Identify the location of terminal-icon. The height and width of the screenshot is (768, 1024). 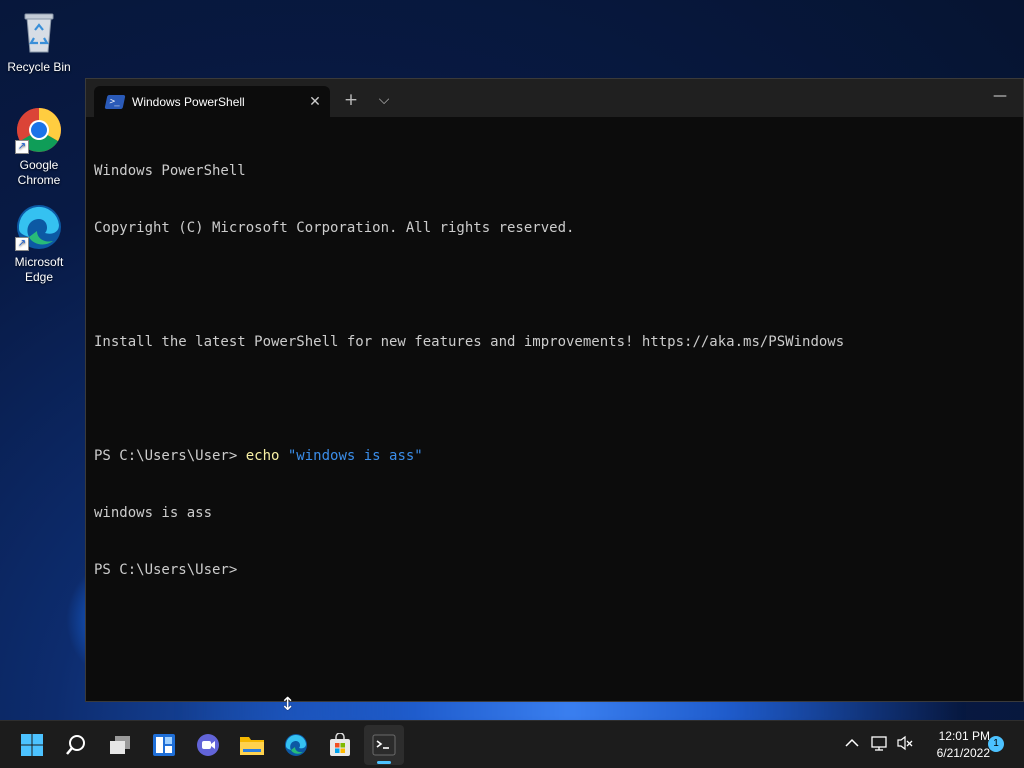
(384, 745).